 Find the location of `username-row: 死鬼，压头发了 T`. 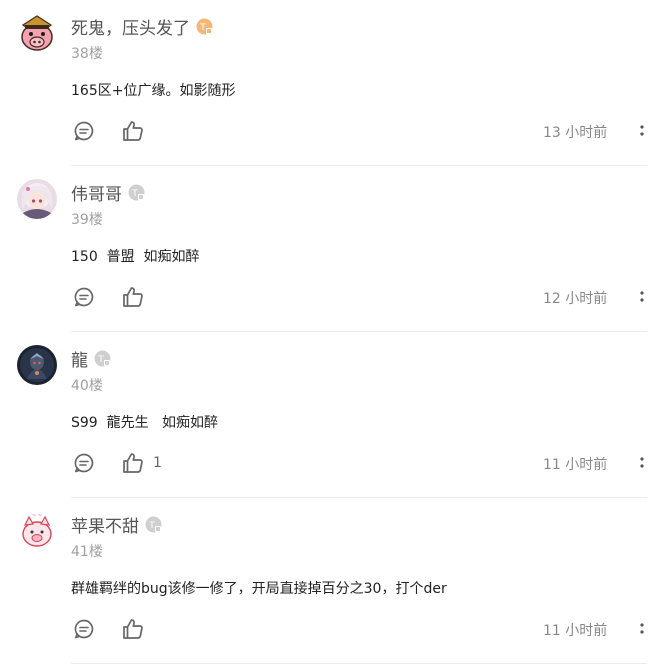

username-row: 死鬼，压头发了 T is located at coordinates (142, 26).